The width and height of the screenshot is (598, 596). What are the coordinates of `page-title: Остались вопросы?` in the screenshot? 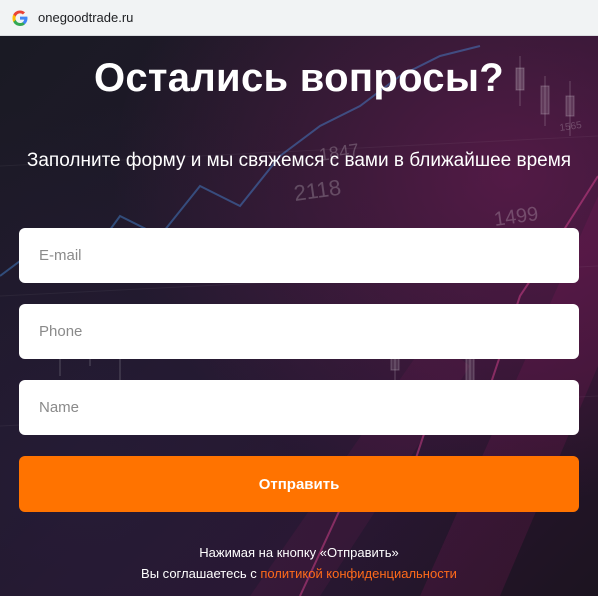 It's located at (299, 78).